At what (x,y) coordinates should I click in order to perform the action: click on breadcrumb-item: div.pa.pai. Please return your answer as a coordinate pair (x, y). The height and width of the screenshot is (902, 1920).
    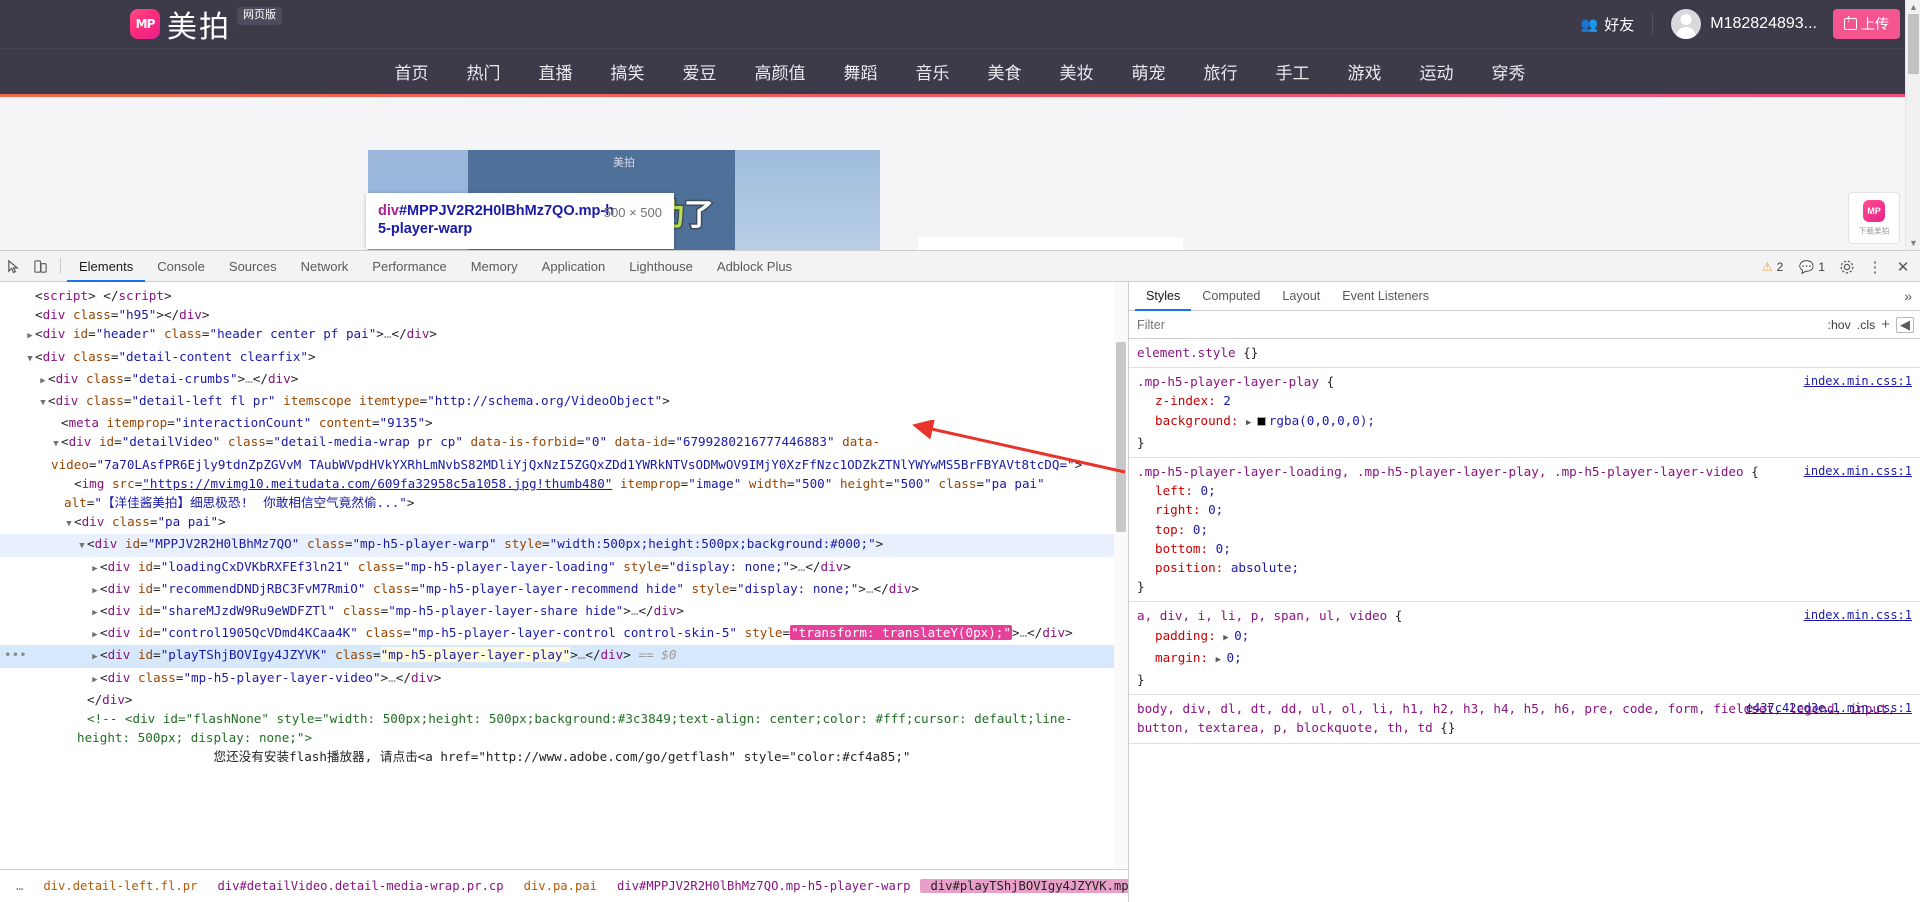
    Looking at the image, I should click on (560, 886).